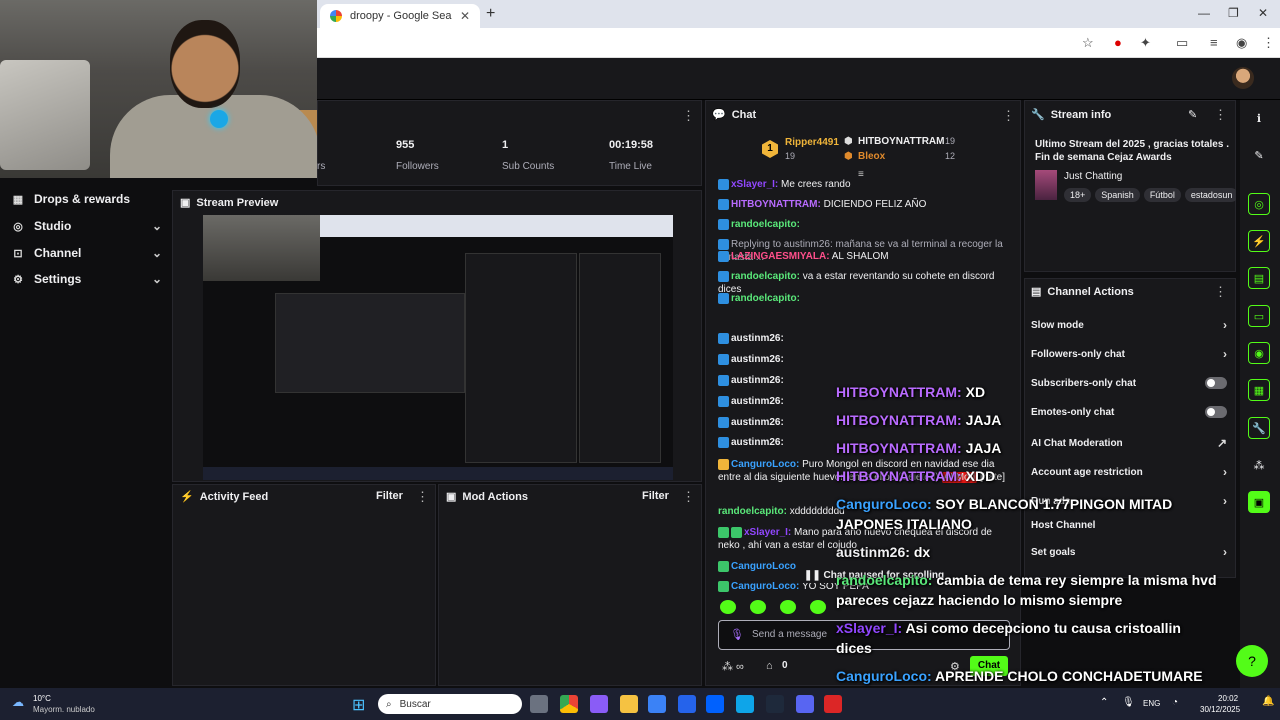  What do you see at coordinates (657, 704) in the screenshot?
I see `store-icon` at bounding box center [657, 704].